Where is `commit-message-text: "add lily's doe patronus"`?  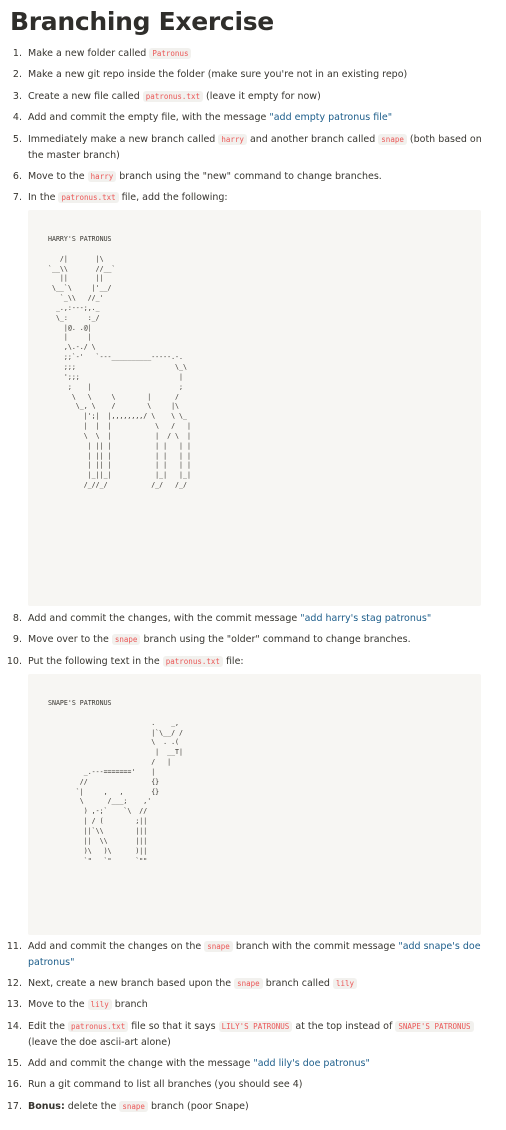 commit-message-text: "add lily's doe patronus" is located at coordinates (311, 1063).